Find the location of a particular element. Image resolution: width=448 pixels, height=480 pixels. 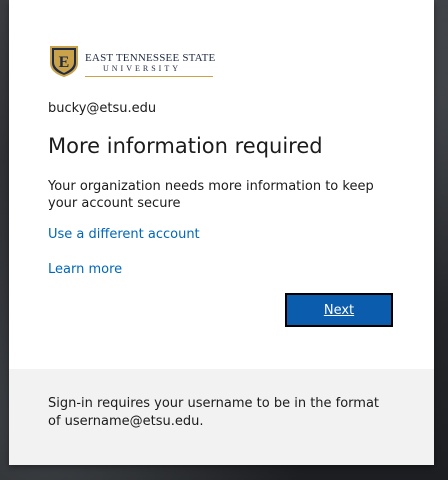

shield-icon: E is located at coordinates (64, 61).